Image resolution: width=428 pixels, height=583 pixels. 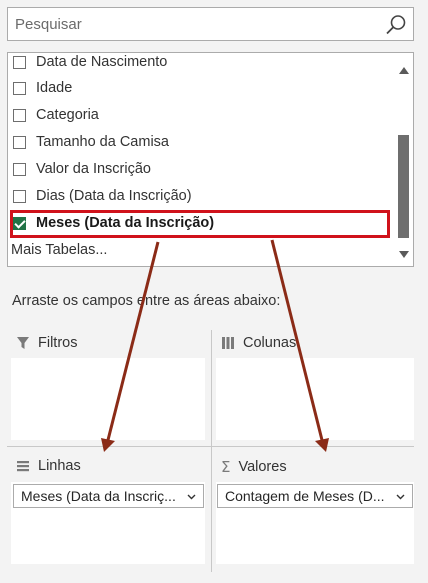 I want to click on sigma-icon: Σ, so click(x=226, y=467).